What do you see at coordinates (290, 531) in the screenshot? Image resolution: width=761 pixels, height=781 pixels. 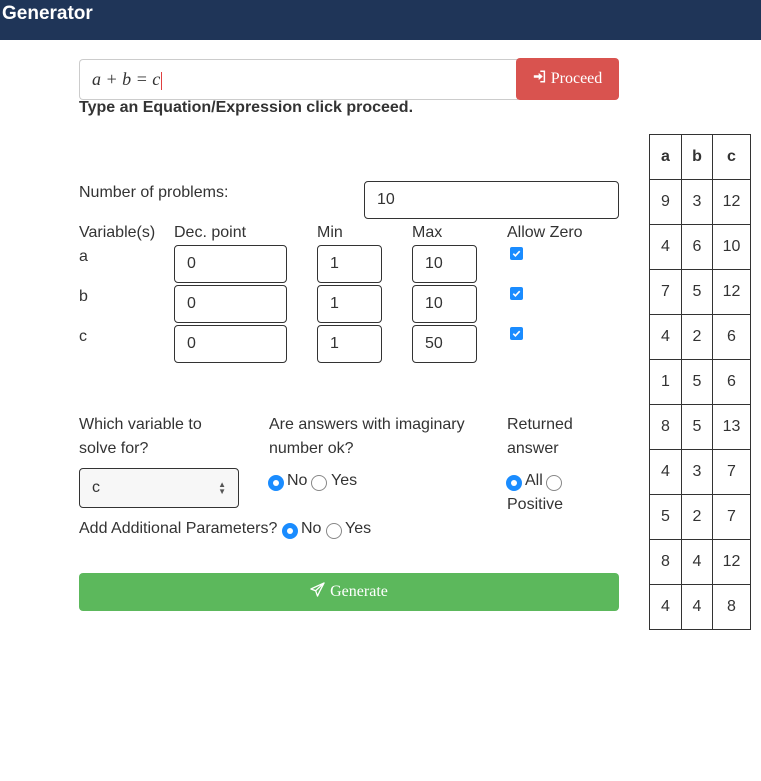 I see `additional-no-radio` at bounding box center [290, 531].